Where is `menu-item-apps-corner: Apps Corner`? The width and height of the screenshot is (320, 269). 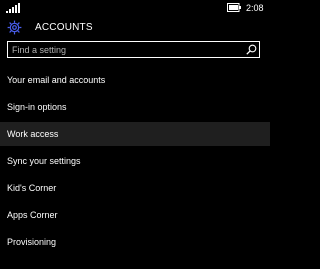
menu-item-apps-corner: Apps Corner is located at coordinates (135, 215).